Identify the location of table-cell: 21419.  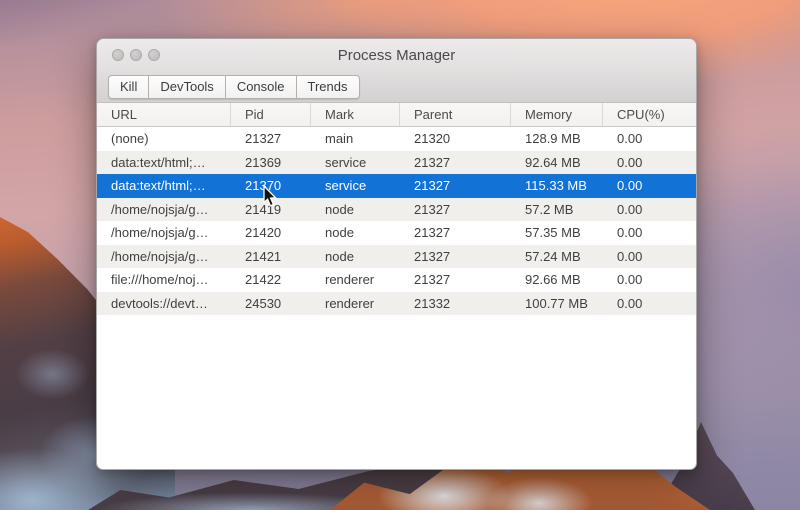
(263, 209).